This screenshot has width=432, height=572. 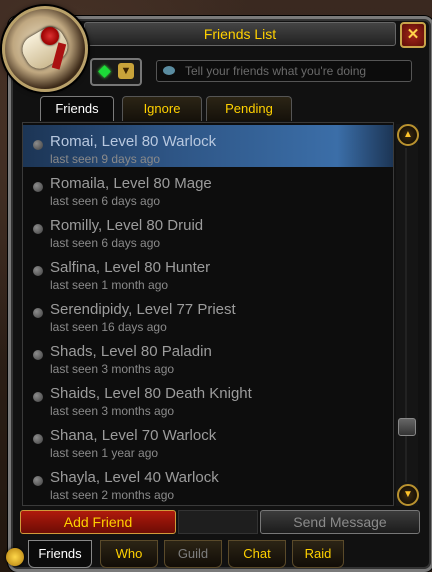 What do you see at coordinates (50, 36) in the screenshot?
I see `wax-seal-icon` at bounding box center [50, 36].